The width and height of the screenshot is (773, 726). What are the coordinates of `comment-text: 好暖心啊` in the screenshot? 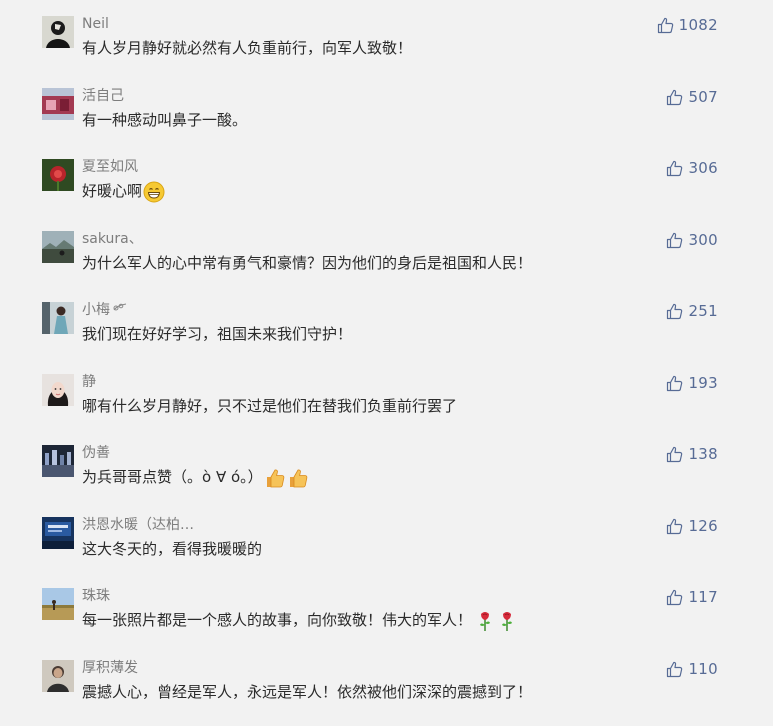 It's located at (123, 191).